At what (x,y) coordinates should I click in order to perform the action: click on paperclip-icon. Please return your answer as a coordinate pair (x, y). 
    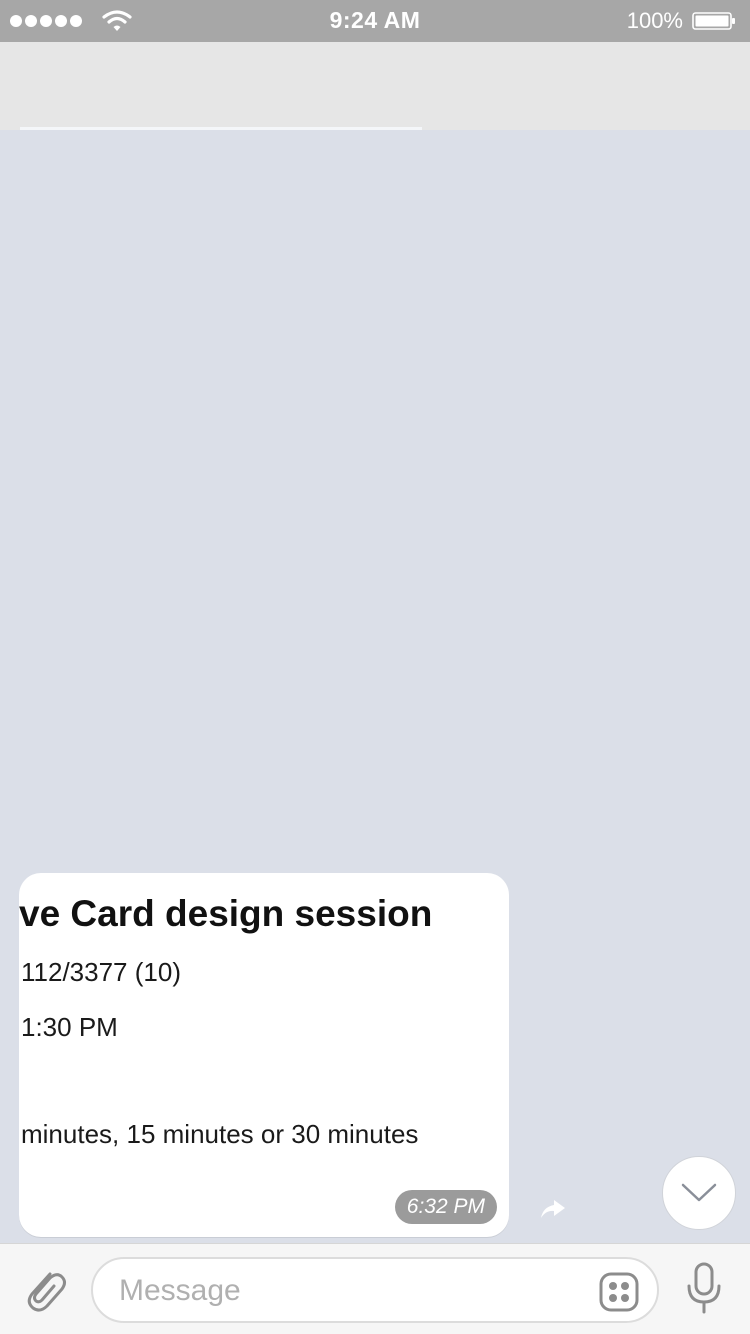
    Looking at the image, I should click on (44, 1290).